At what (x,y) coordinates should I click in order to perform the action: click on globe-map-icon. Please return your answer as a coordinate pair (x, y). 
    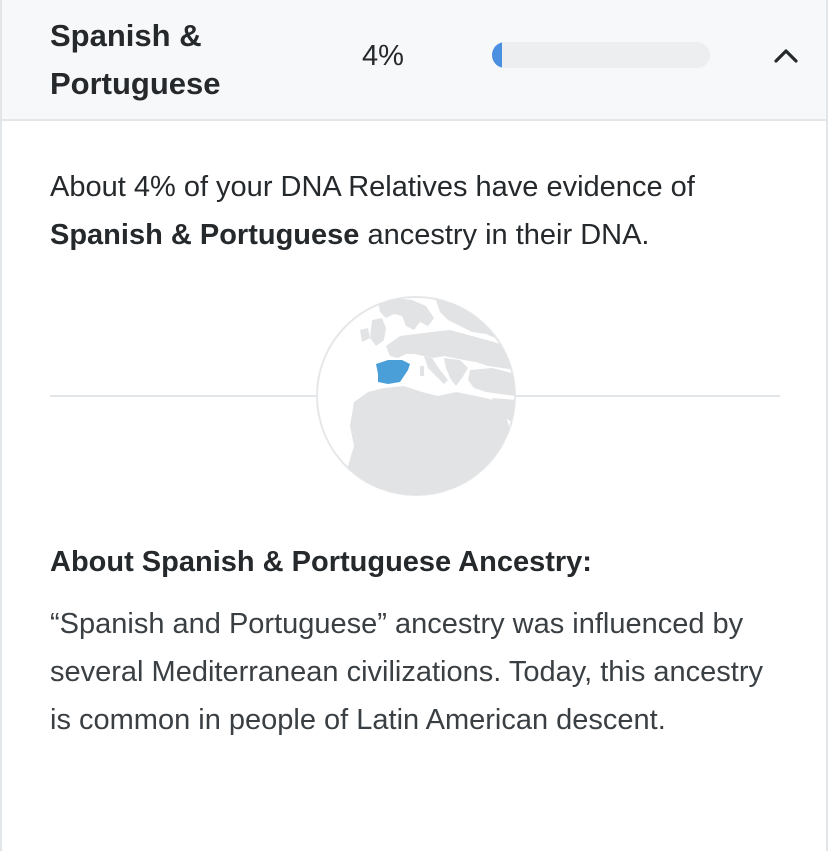
    Looking at the image, I should click on (416, 396).